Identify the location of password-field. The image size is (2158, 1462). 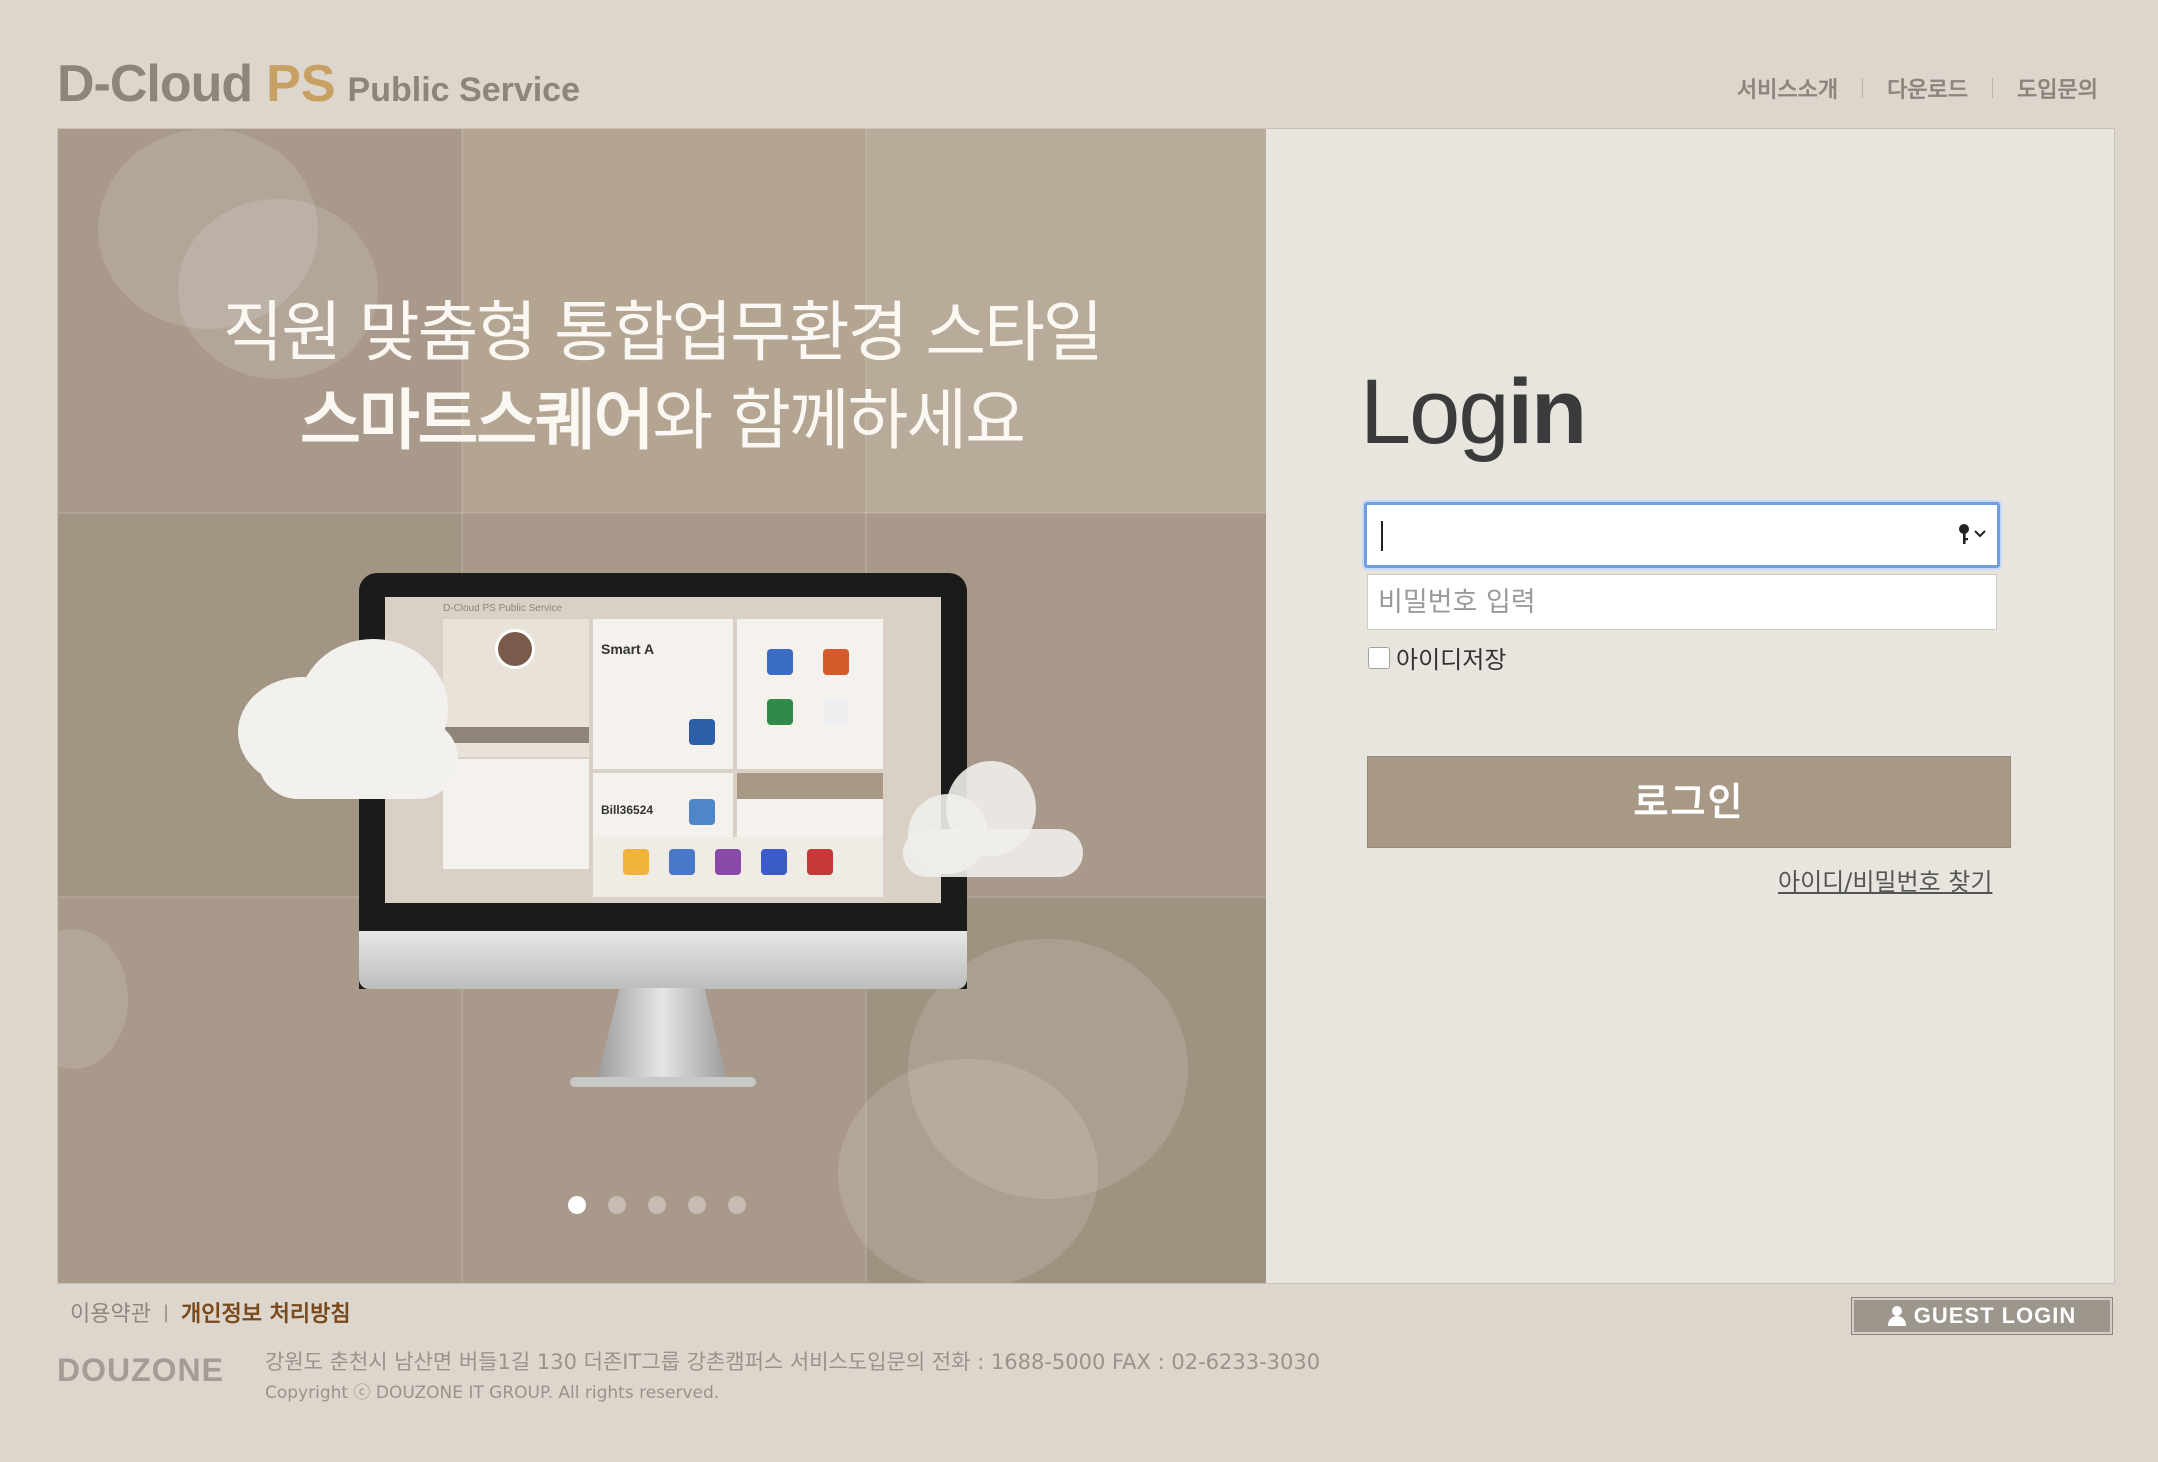
(1682, 602).